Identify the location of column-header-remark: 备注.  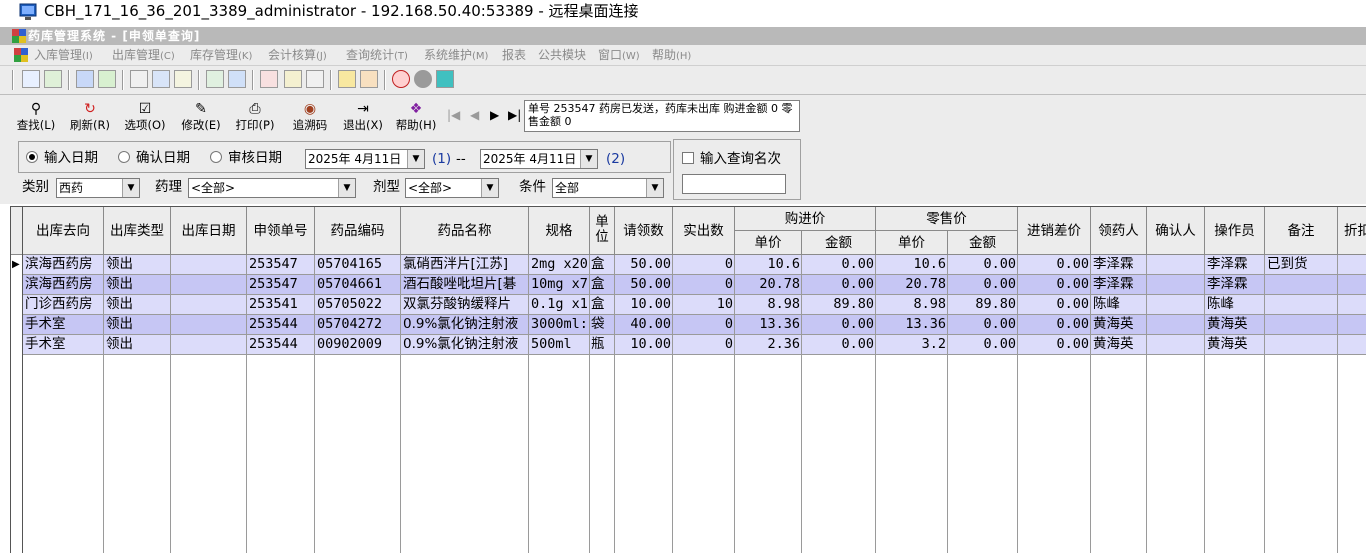
(1301, 231).